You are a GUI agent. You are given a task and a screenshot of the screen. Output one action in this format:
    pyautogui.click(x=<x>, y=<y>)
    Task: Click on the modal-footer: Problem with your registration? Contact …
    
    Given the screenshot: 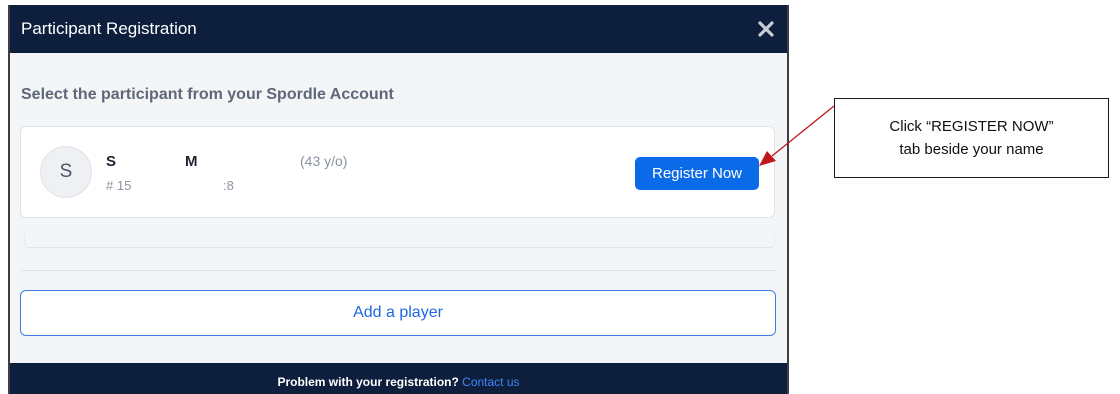 What is the action you would take?
    pyautogui.click(x=398, y=378)
    